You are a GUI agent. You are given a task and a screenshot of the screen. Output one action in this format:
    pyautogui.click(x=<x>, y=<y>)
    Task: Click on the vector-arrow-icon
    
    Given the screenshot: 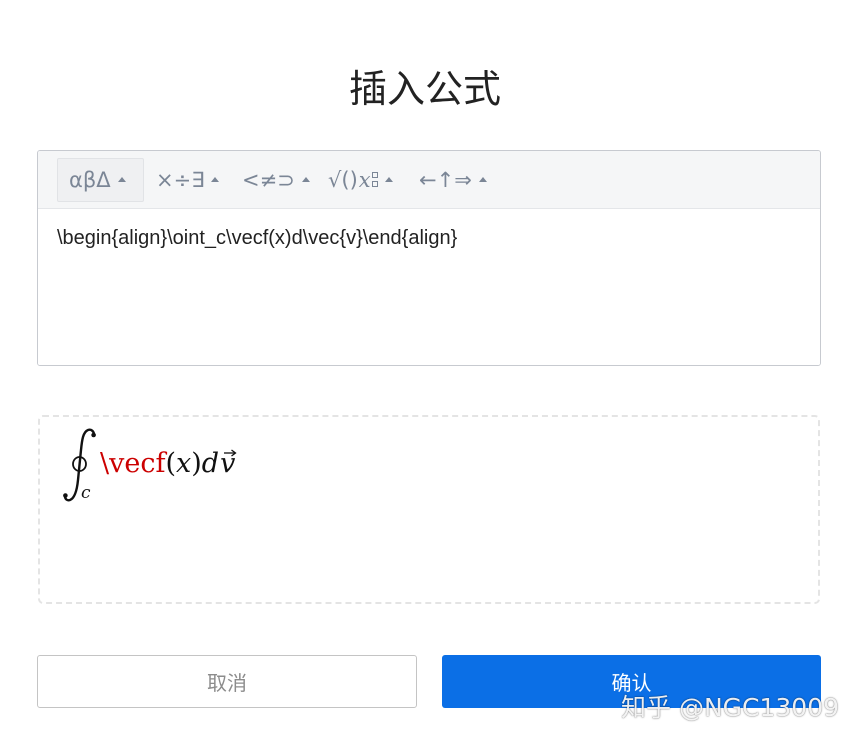 What is the action you would take?
    pyautogui.click(x=230, y=453)
    